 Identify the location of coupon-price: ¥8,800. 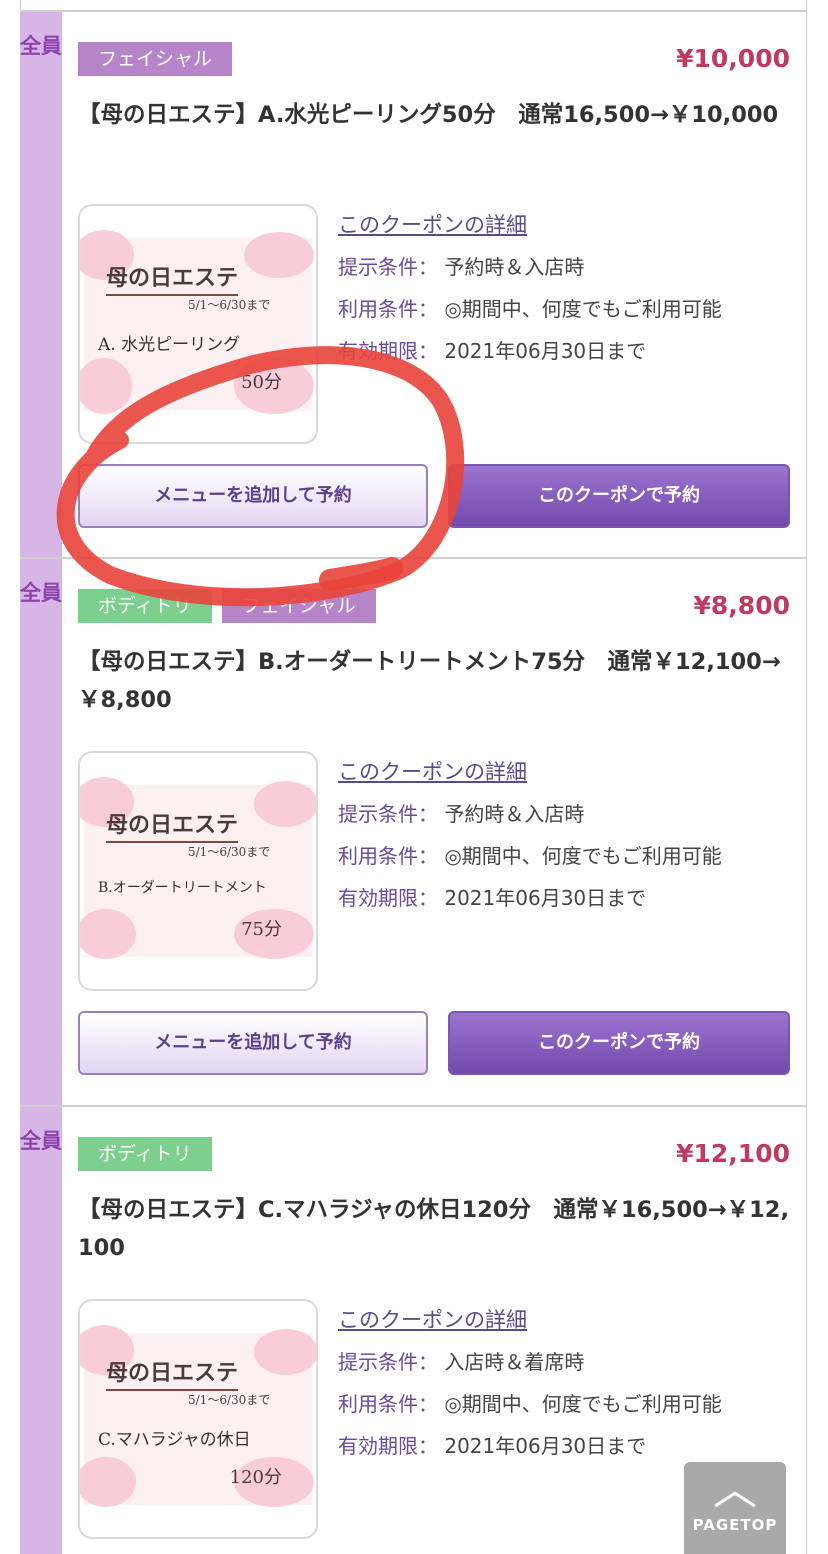
(741, 605).